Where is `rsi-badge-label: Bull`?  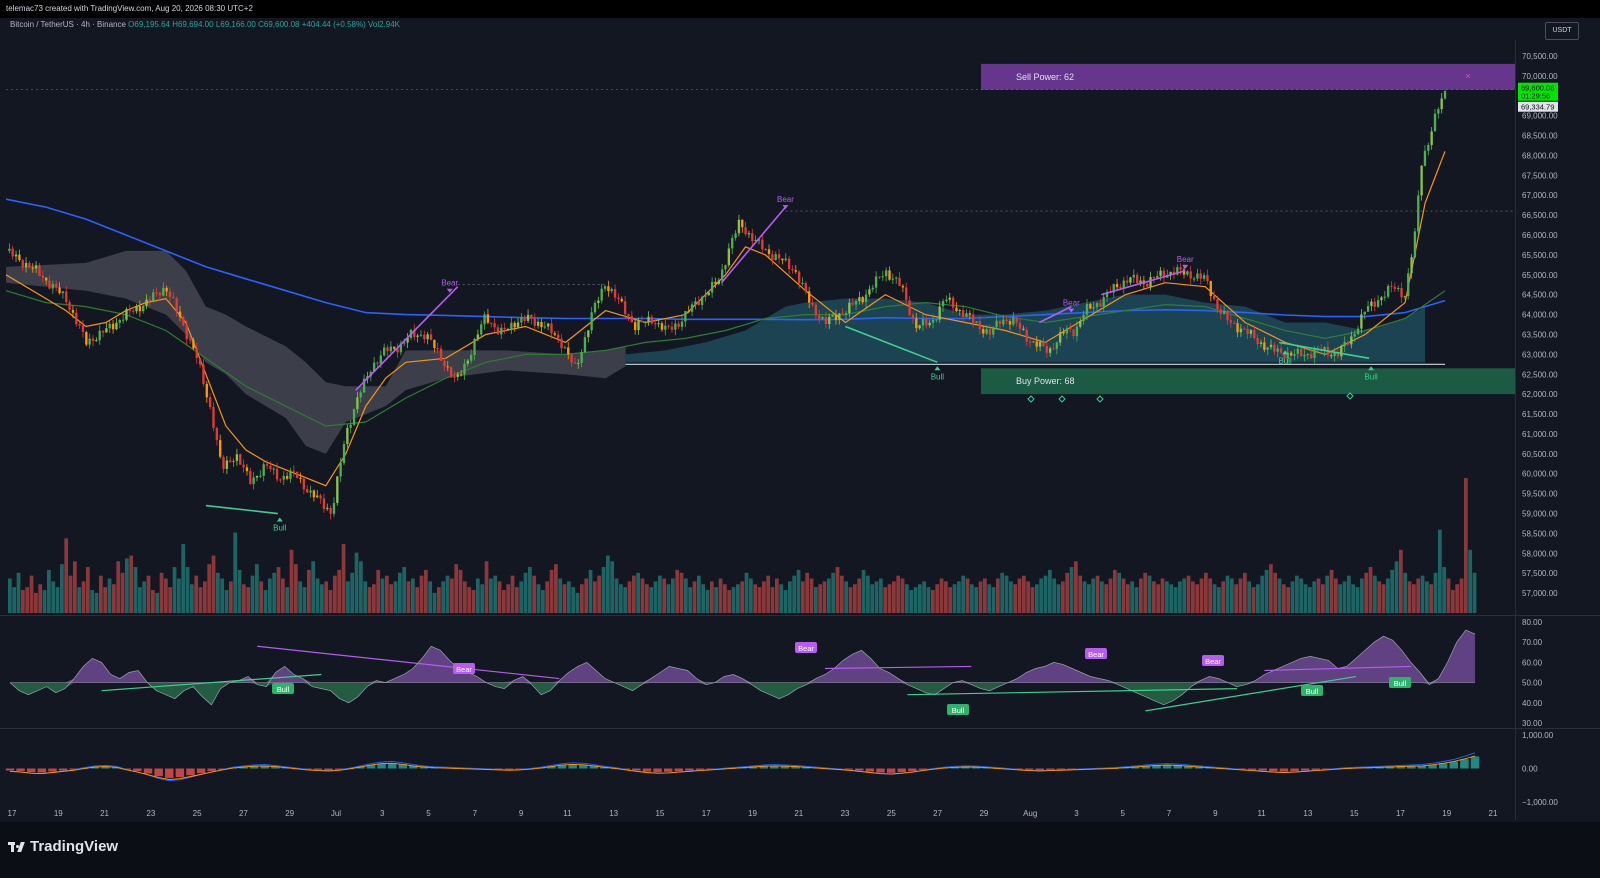 rsi-badge-label: Bull is located at coordinates (1312, 691).